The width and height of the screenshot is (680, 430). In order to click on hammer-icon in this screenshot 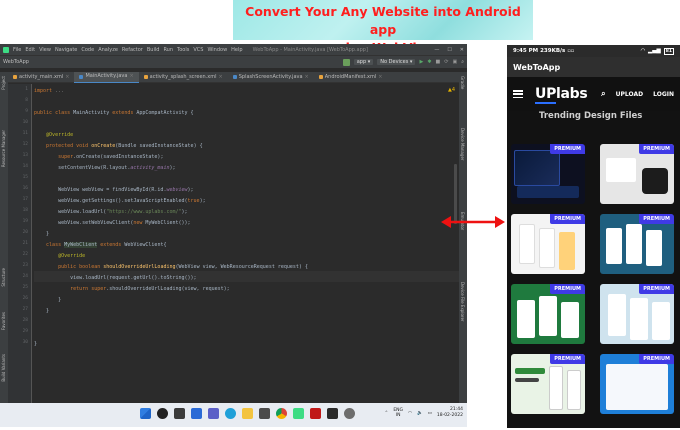, I will do `click(346, 62)`.